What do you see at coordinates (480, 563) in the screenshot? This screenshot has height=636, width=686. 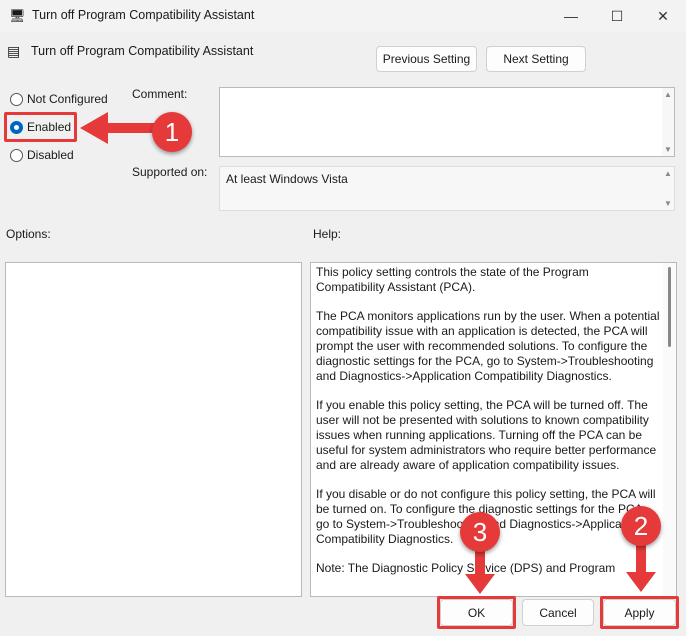 I see `arrow-3-shaft` at bounding box center [480, 563].